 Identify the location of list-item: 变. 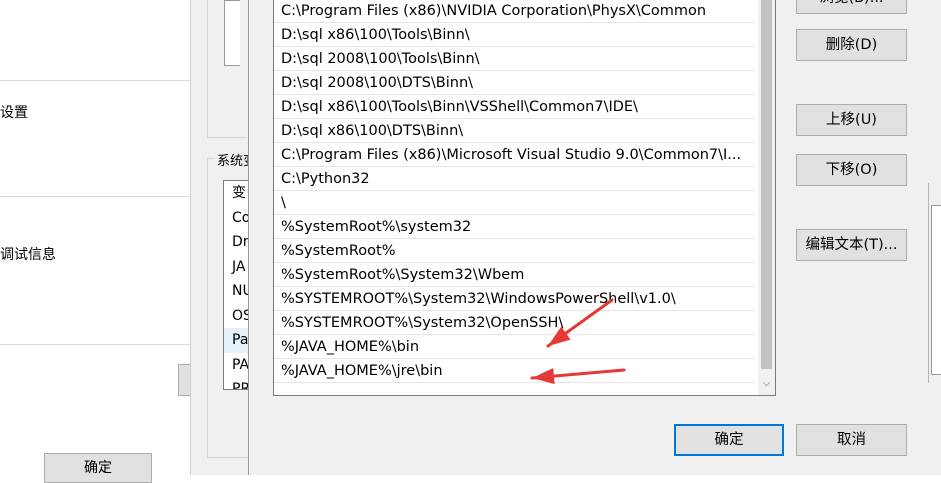
(236, 193).